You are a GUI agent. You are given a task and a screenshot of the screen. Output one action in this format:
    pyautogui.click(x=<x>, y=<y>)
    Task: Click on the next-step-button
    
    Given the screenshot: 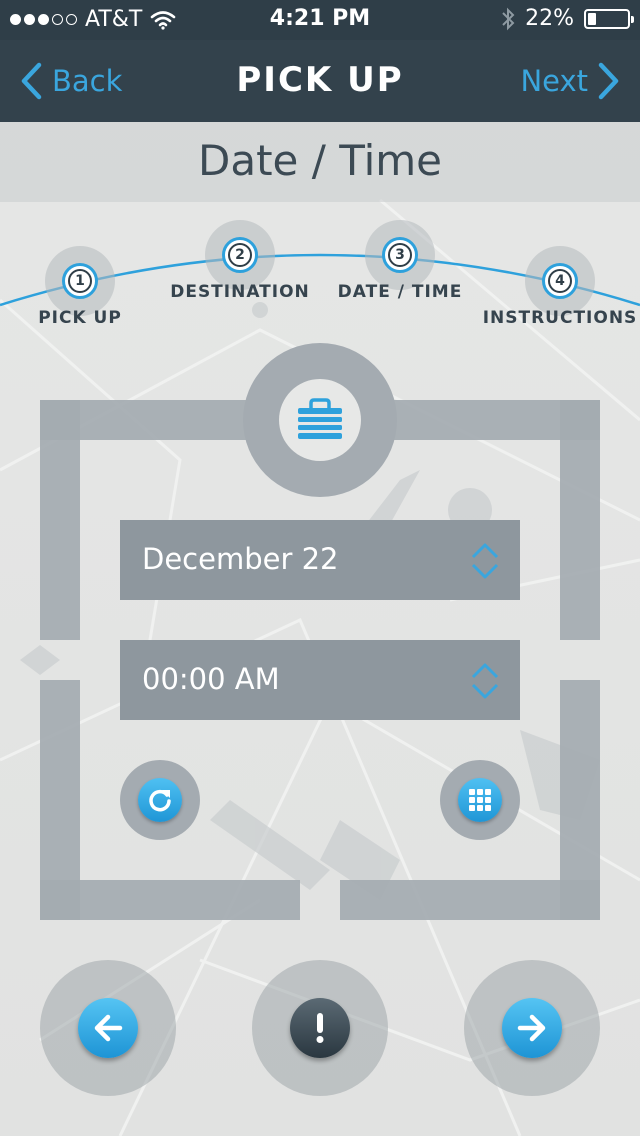 What is the action you would take?
    pyautogui.click(x=532, y=1028)
    